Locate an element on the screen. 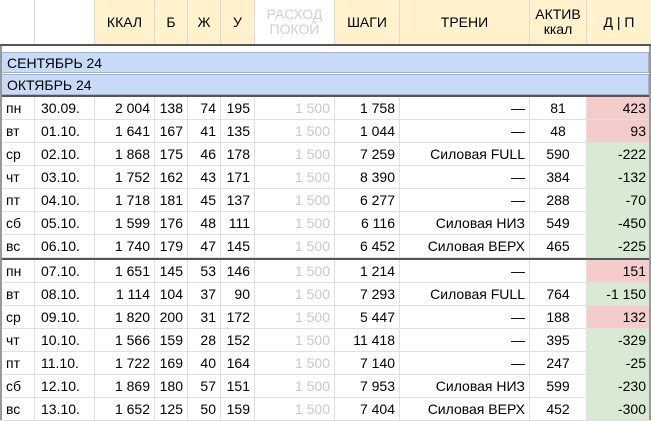 The height and width of the screenshot is (421, 651). cell-dp: -230 is located at coordinates (619, 386).